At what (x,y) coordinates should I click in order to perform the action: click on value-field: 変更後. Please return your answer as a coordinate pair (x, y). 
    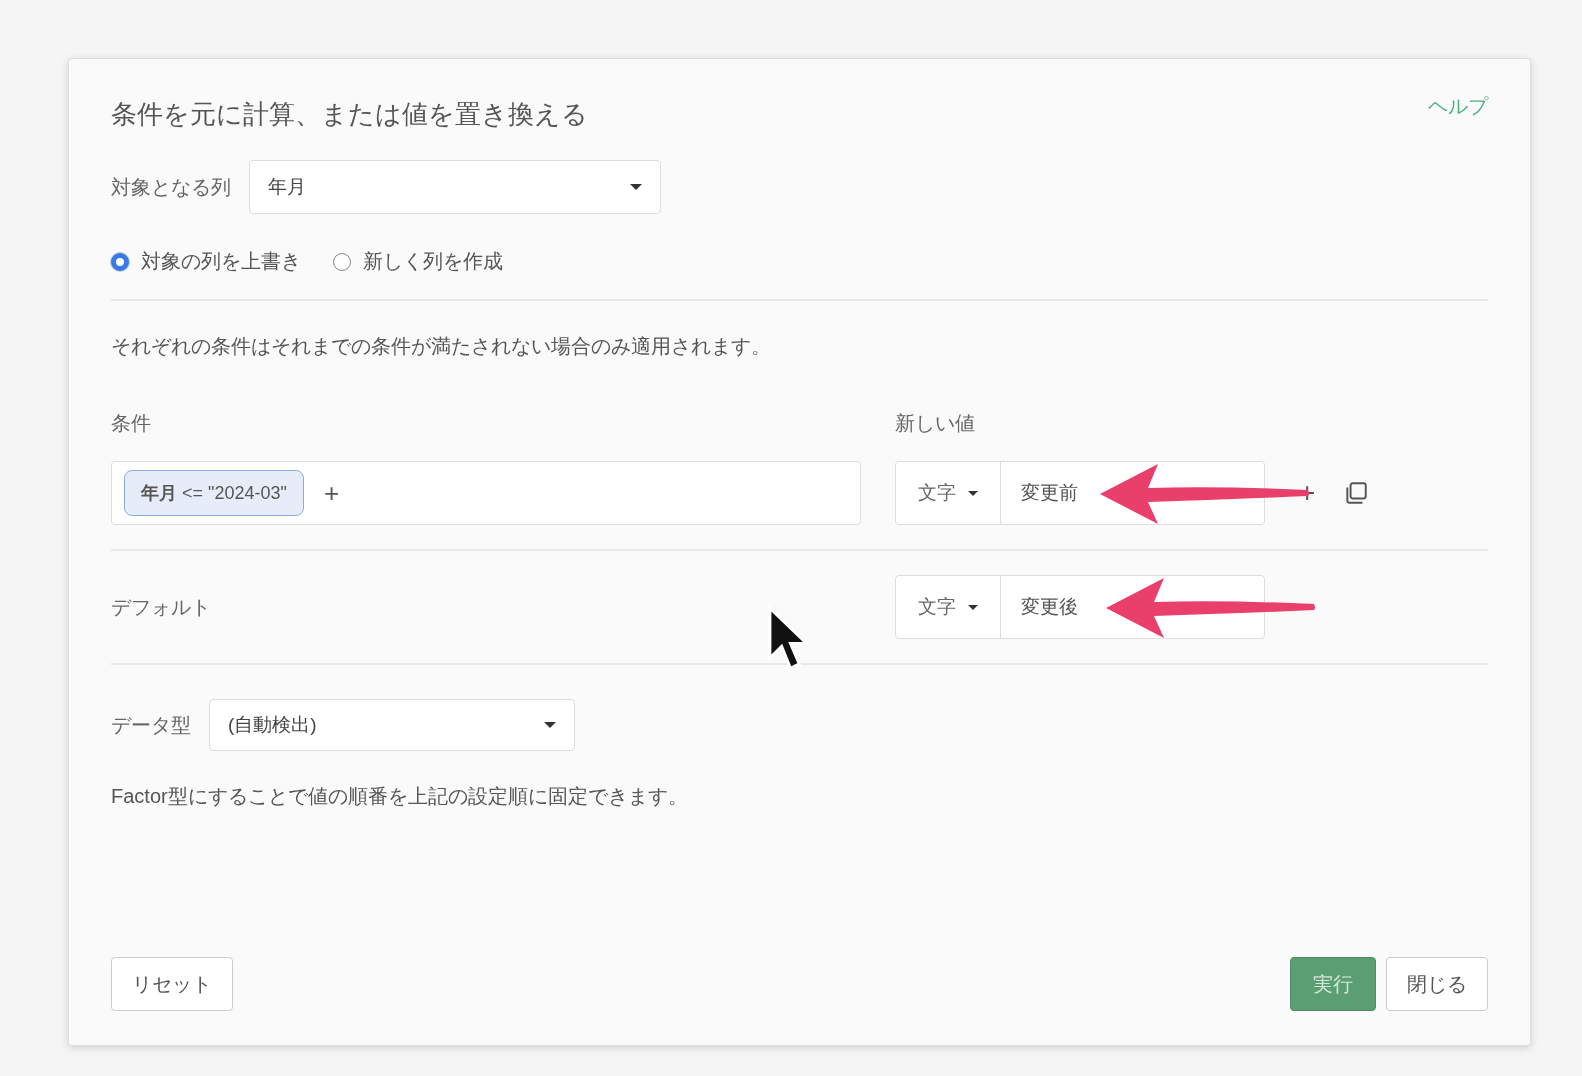
    Looking at the image, I should click on (1049, 607).